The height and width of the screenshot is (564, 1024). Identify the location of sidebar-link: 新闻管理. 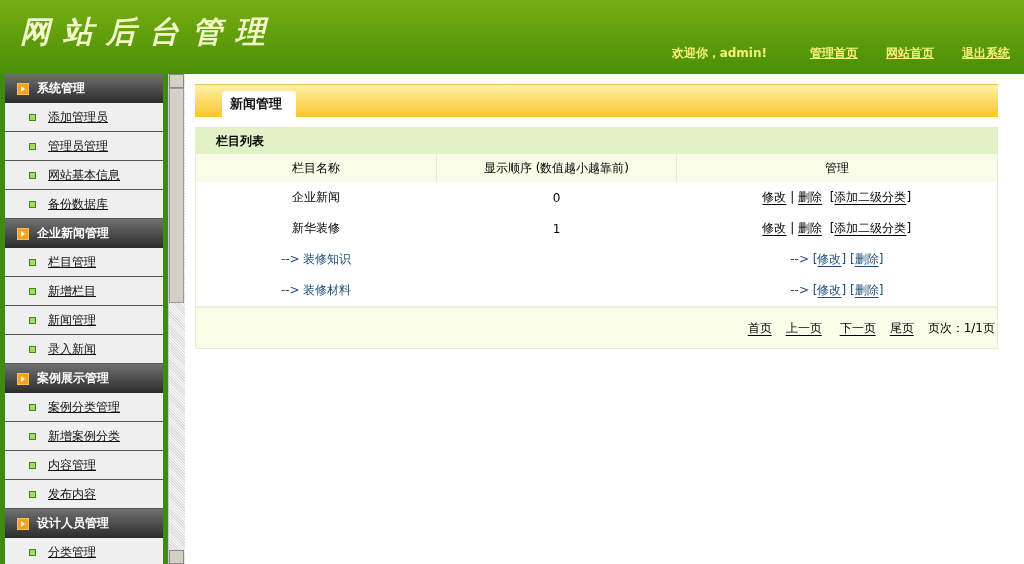
(72, 320).